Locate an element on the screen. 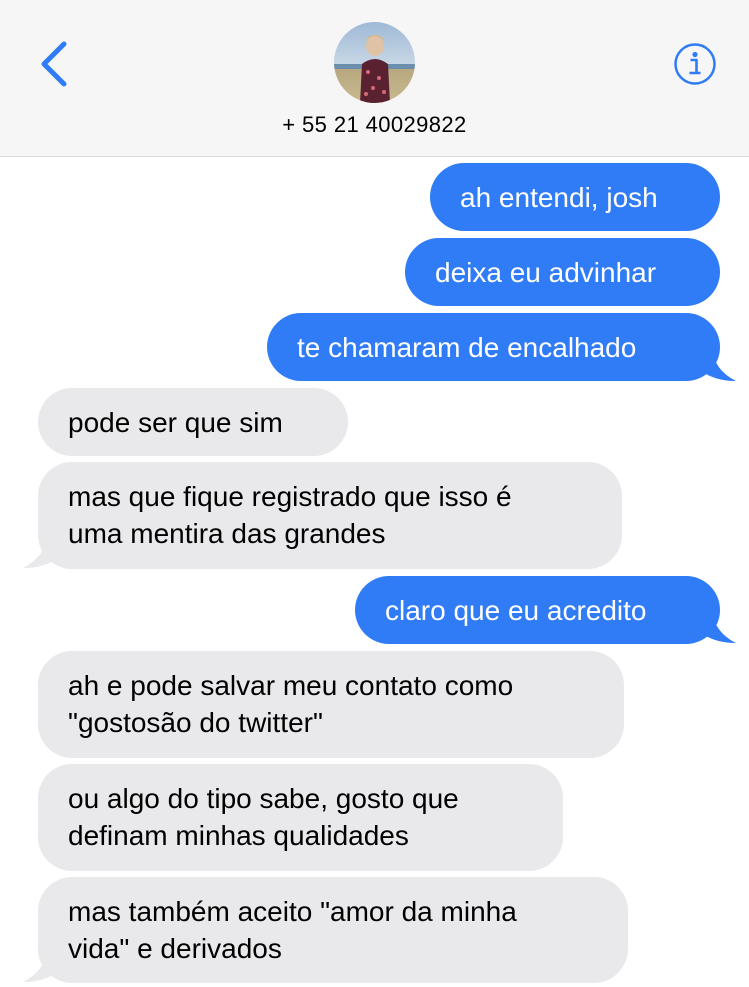 This screenshot has width=749, height=987. message-text: claro que eu acredito is located at coordinates (516, 610).